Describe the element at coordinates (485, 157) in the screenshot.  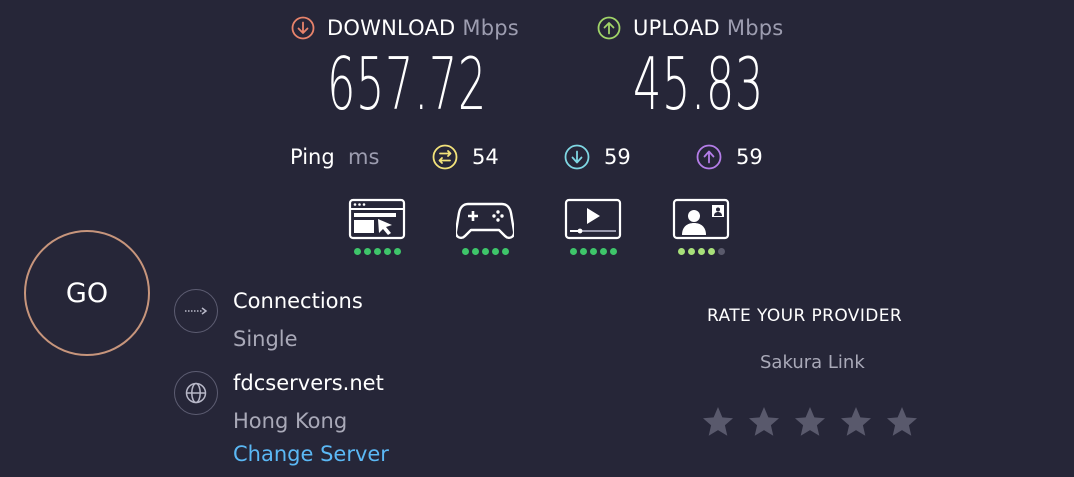
I see `idle-ping-value: 54` at that location.